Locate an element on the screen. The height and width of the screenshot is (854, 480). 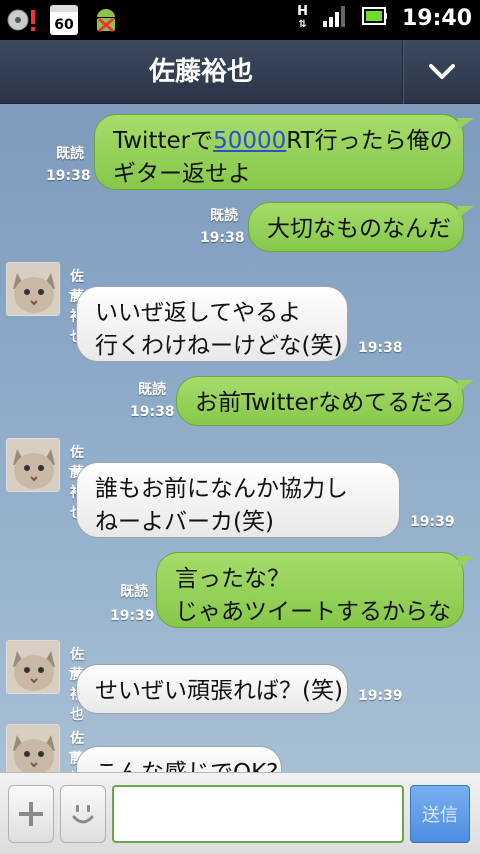
status-bar: 60 H ⇅ 19:40 is located at coordinates (240, 20).